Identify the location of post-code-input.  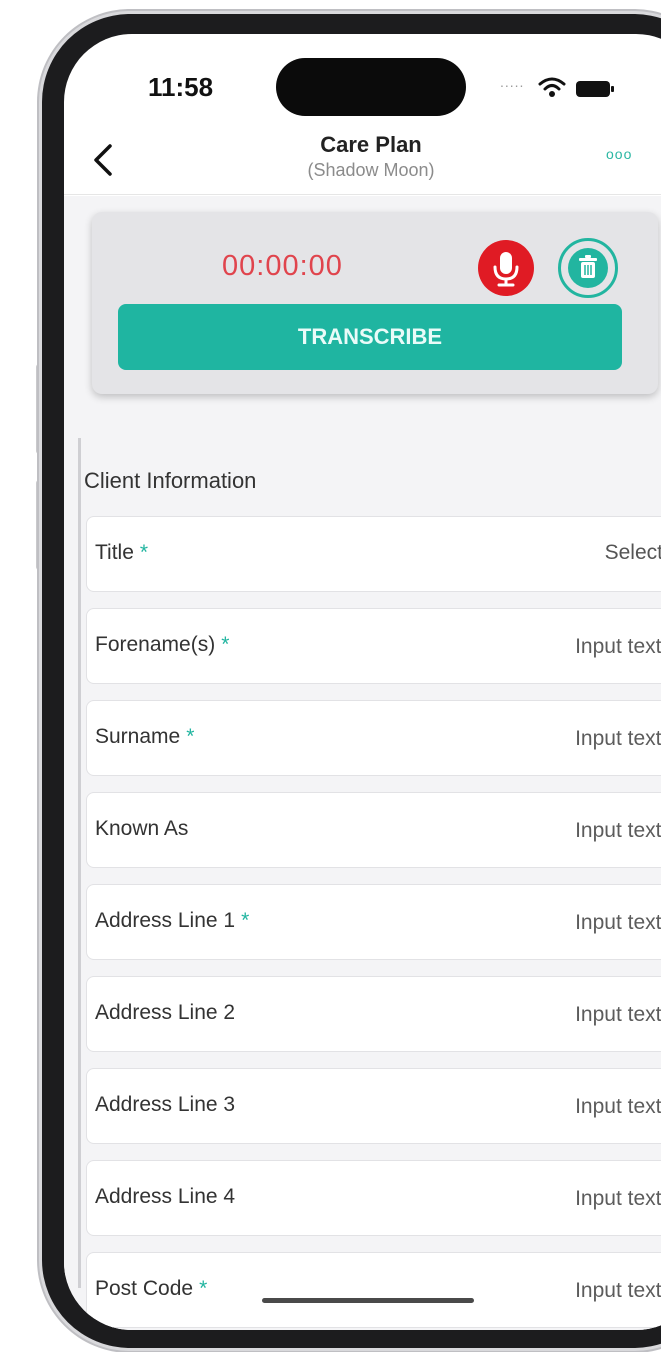
(544, 1291).